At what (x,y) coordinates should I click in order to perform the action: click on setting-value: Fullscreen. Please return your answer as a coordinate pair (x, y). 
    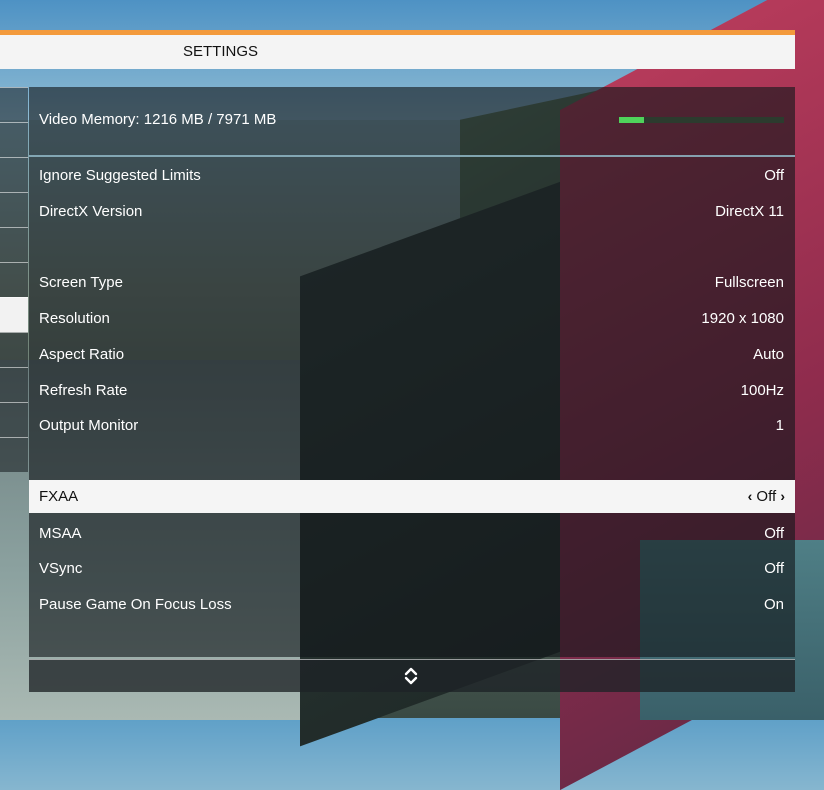
    Looking at the image, I should click on (749, 282).